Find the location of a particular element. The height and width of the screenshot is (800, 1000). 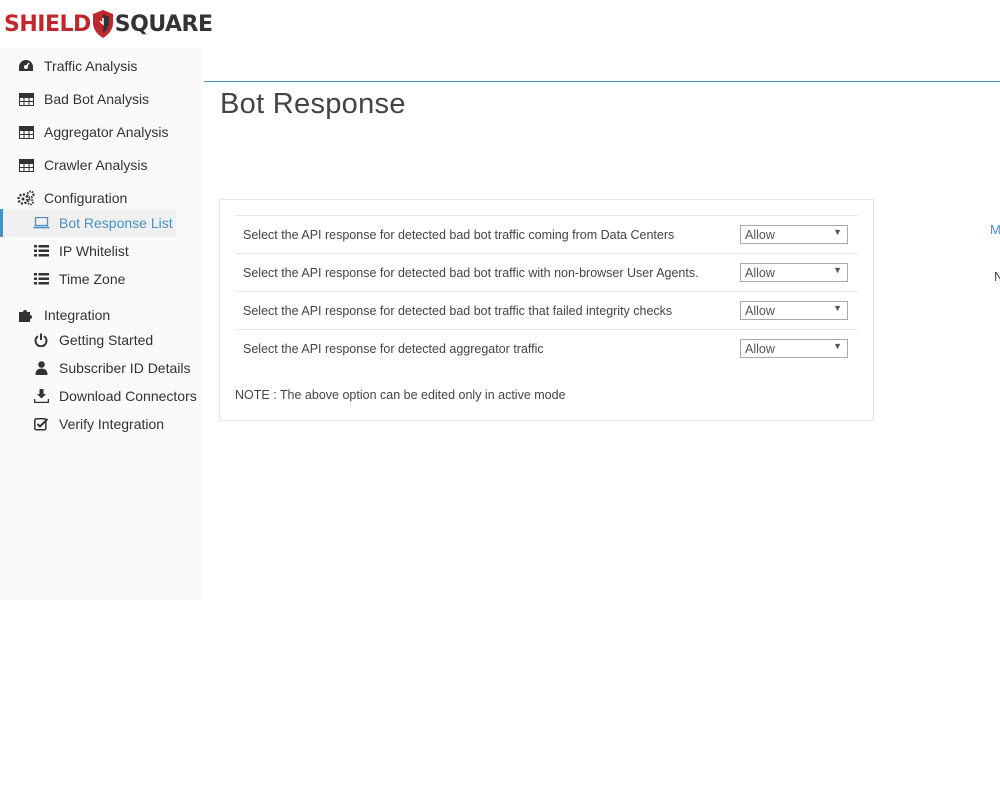

sidebar-item-label: Getting Started is located at coordinates (106, 340).